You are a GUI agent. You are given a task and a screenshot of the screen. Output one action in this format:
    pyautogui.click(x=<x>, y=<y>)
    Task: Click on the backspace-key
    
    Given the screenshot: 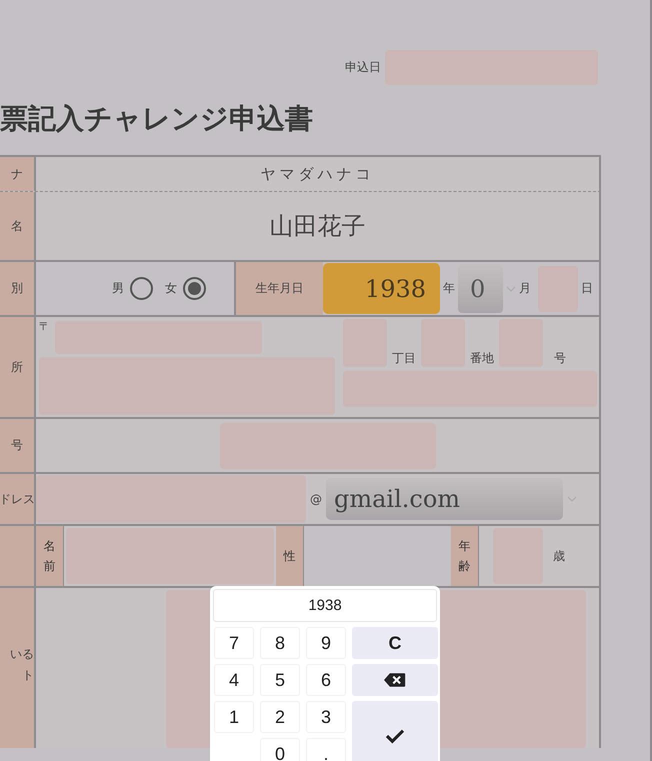 What is the action you would take?
    pyautogui.click(x=395, y=680)
    